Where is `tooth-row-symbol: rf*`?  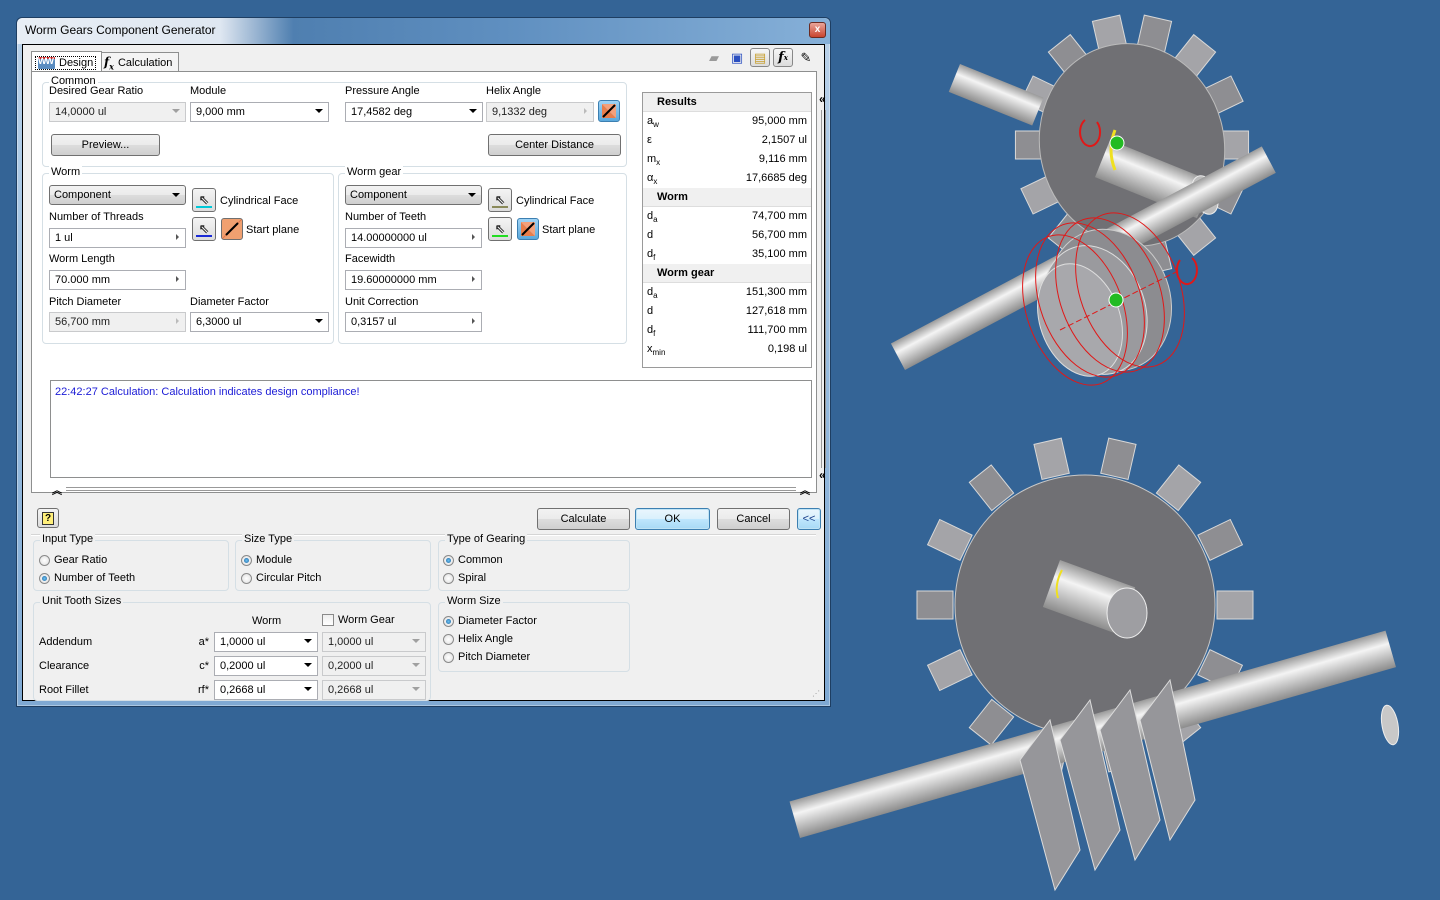
tooth-row-symbol: rf* is located at coordinates (203, 690).